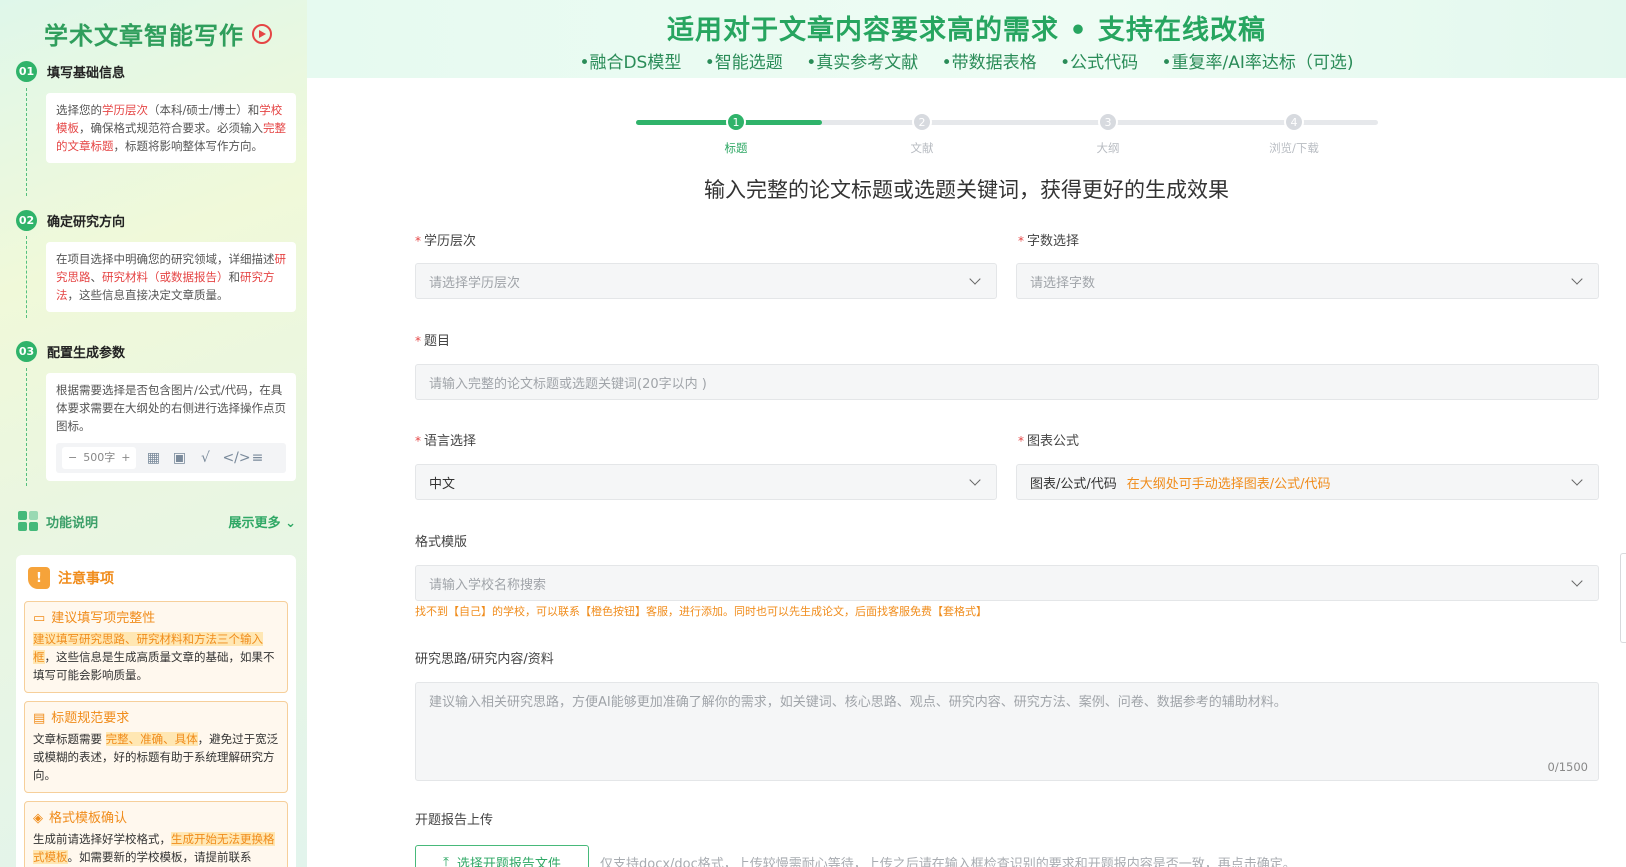 Image resolution: width=1626 pixels, height=867 pixels. I want to click on tip-title: 格式模板确认, so click(88, 818).